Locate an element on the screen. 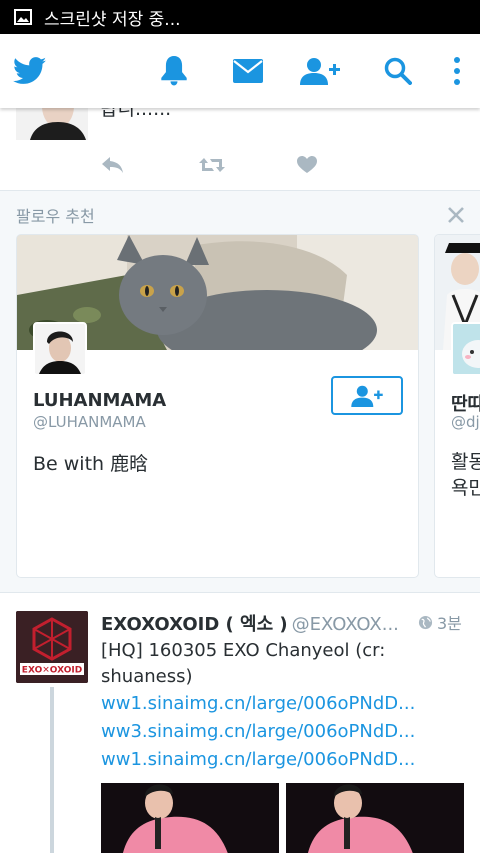  follow-button is located at coordinates (367, 395).